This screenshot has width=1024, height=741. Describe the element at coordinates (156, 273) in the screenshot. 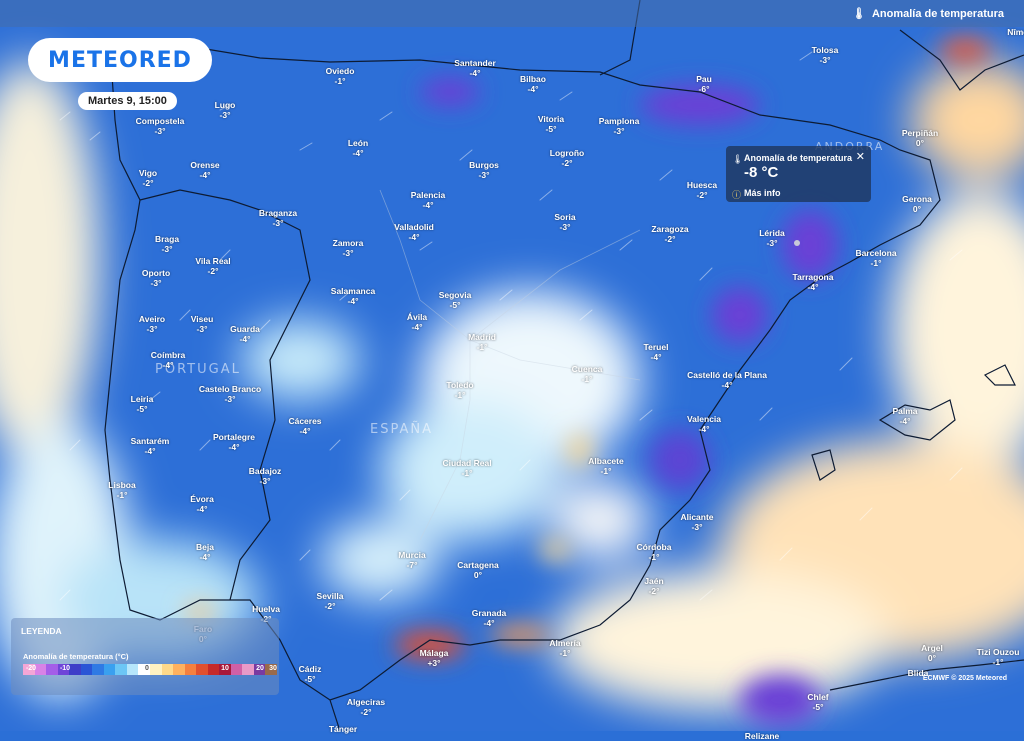

I see `city-name: Oporto` at that location.